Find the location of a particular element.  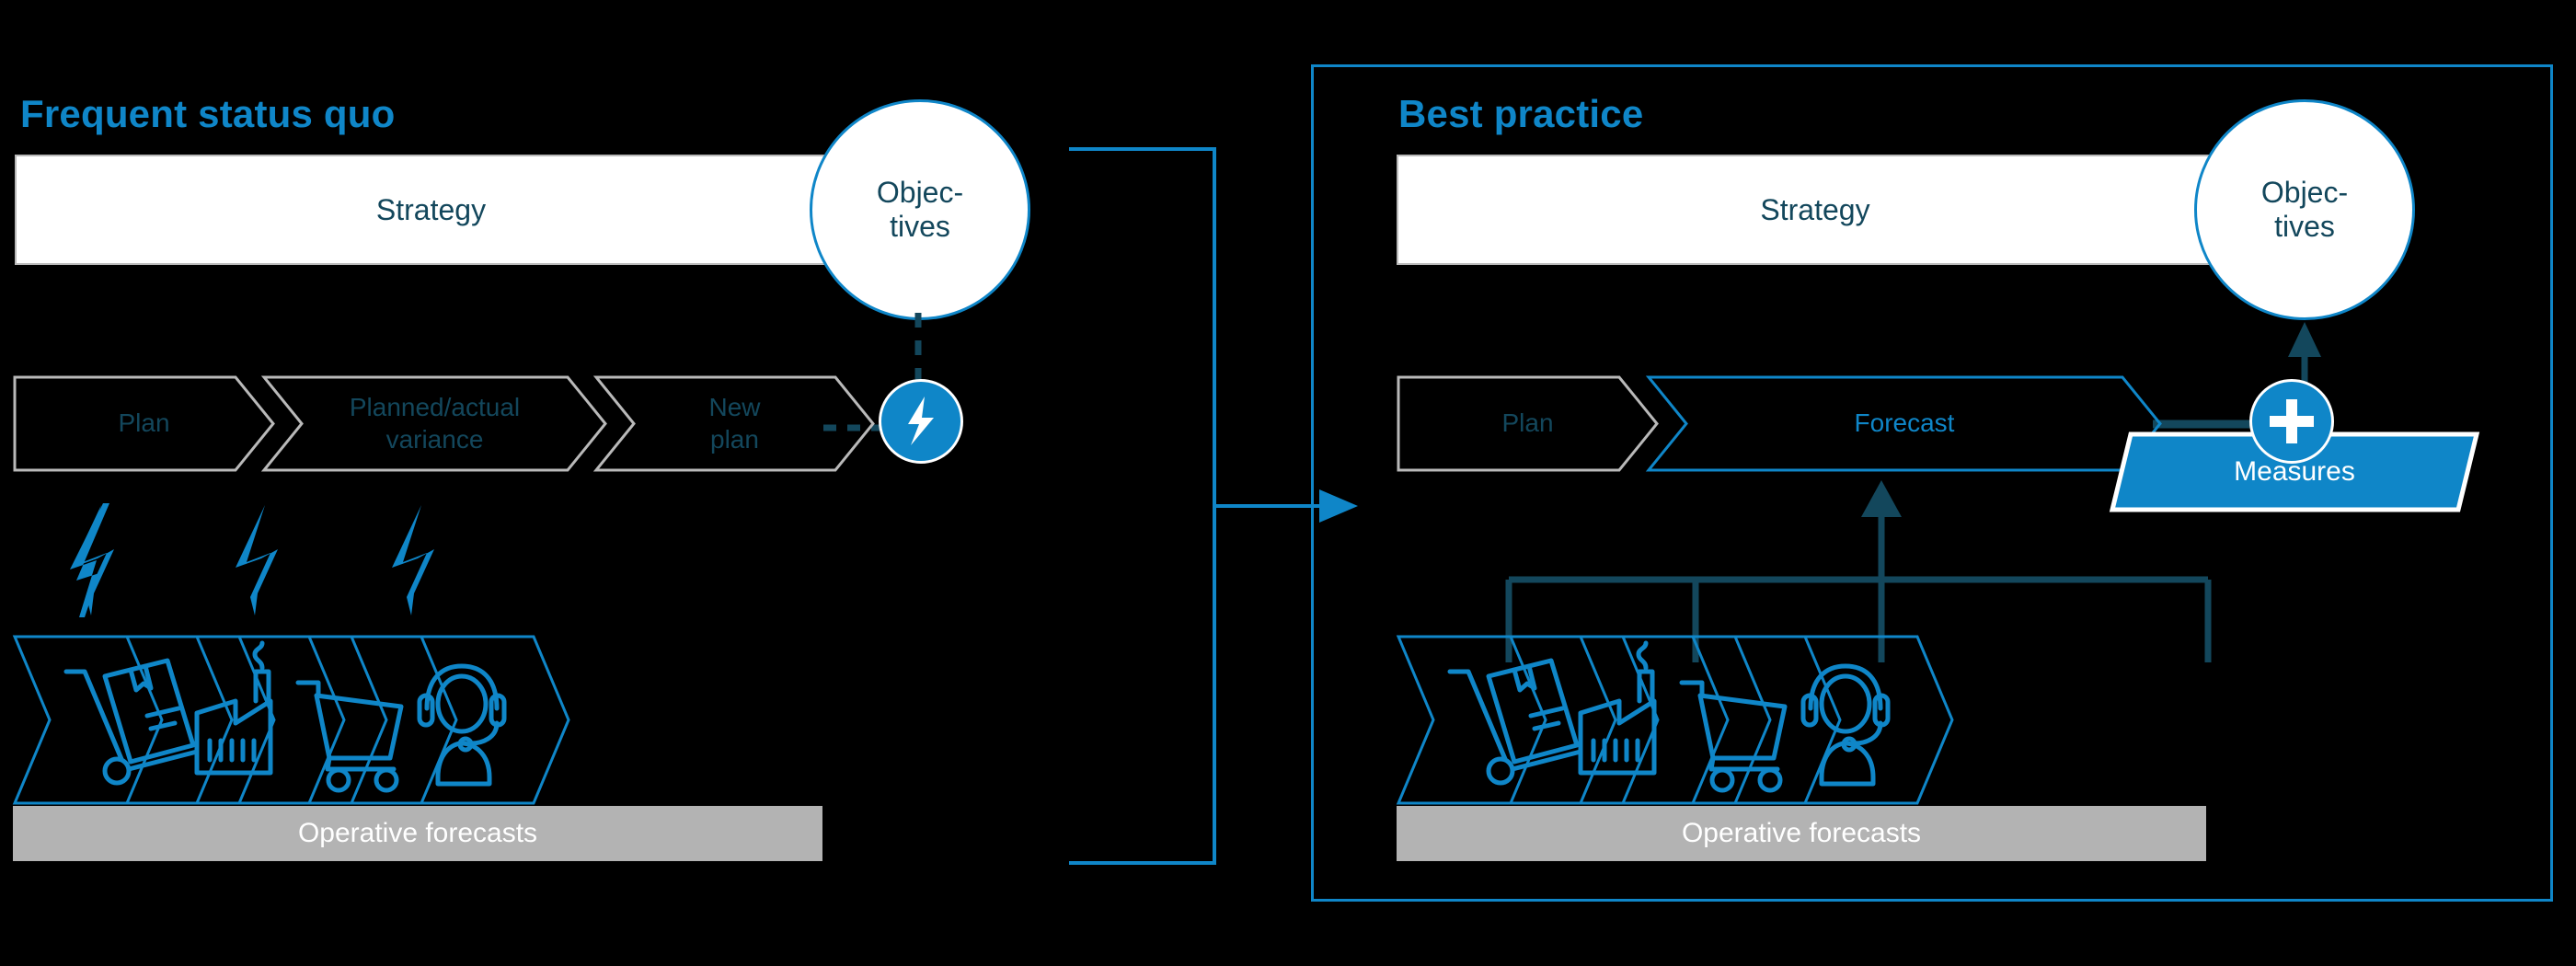

left-disconnect-bolt-badge is located at coordinates (921, 421).